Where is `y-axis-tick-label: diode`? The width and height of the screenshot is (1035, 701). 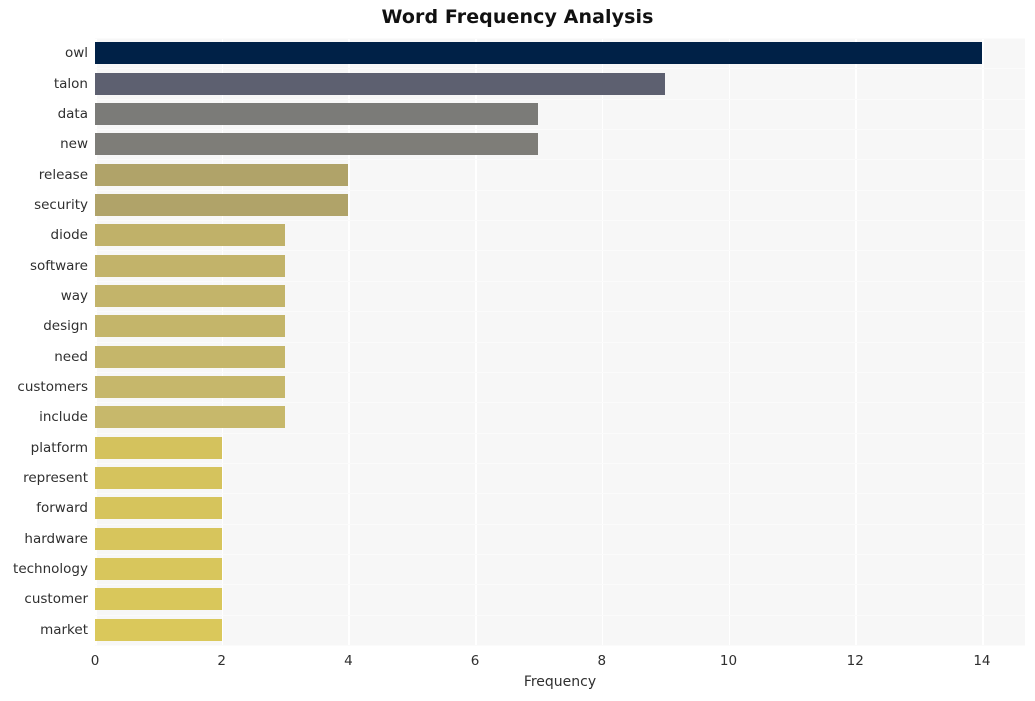 y-axis-tick-label: diode is located at coordinates (69, 235).